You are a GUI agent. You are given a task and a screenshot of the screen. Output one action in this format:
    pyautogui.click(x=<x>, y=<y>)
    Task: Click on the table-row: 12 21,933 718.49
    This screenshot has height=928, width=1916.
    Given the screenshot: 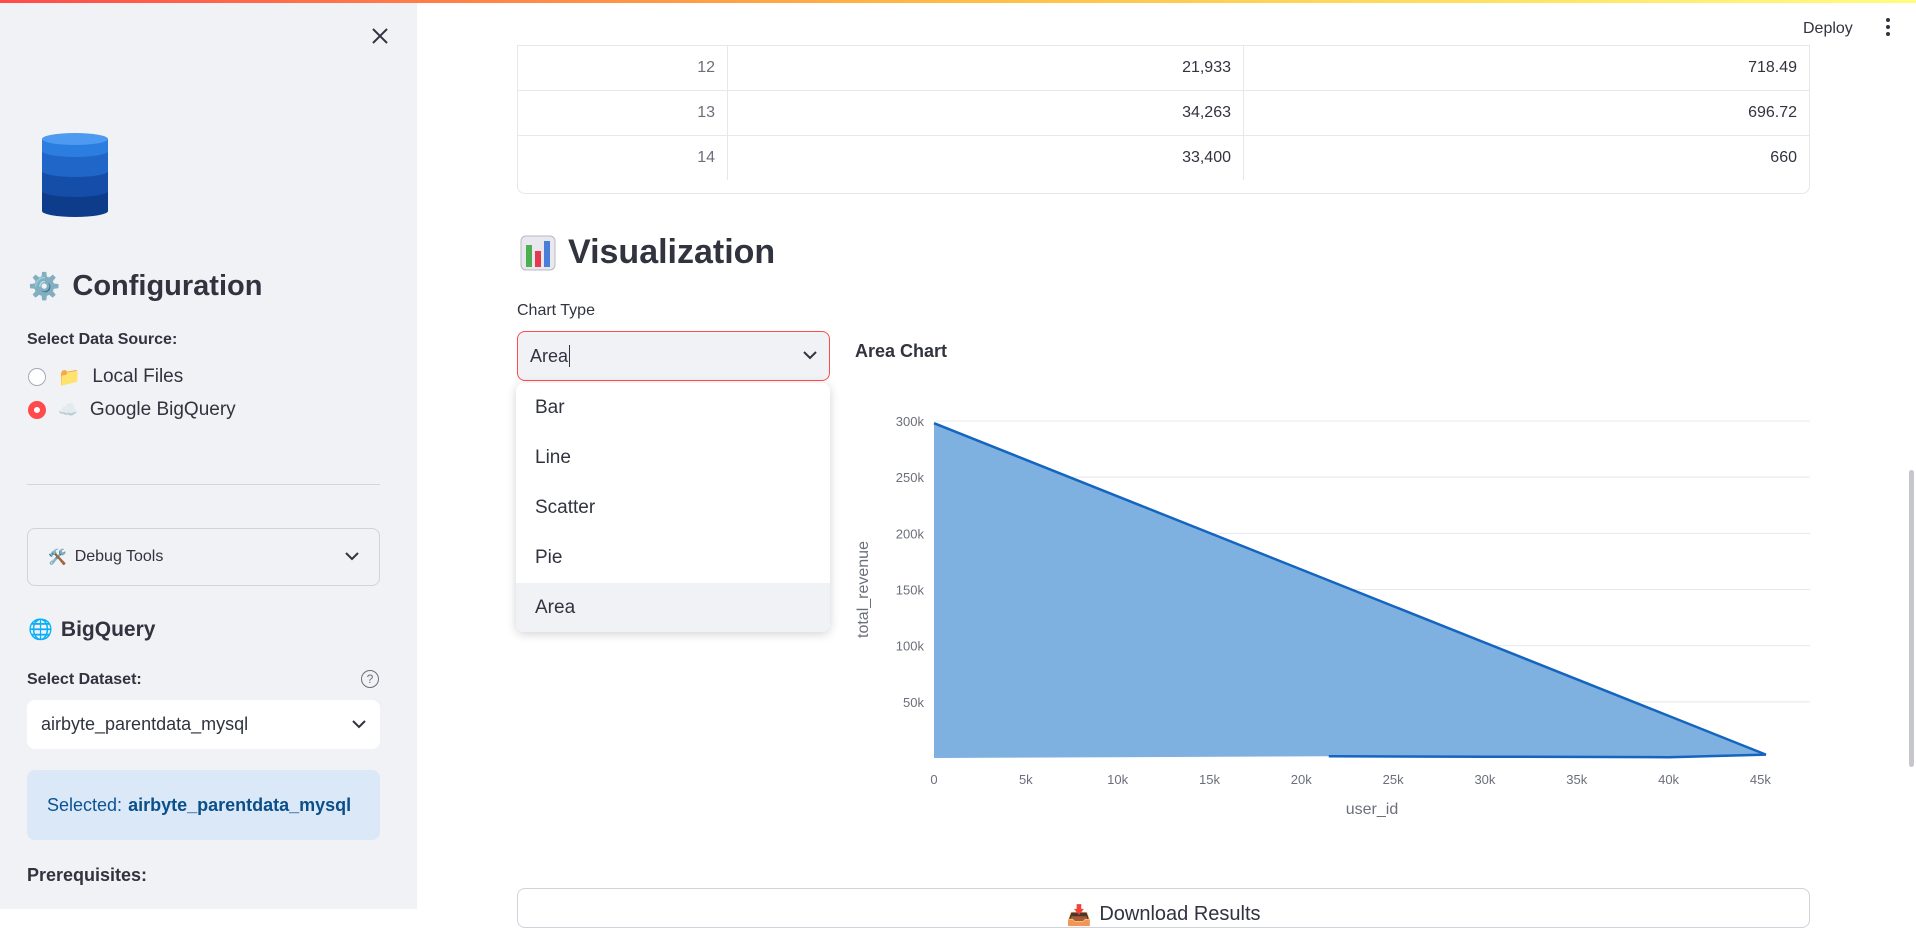 What is the action you would take?
    pyautogui.click(x=1163, y=67)
    